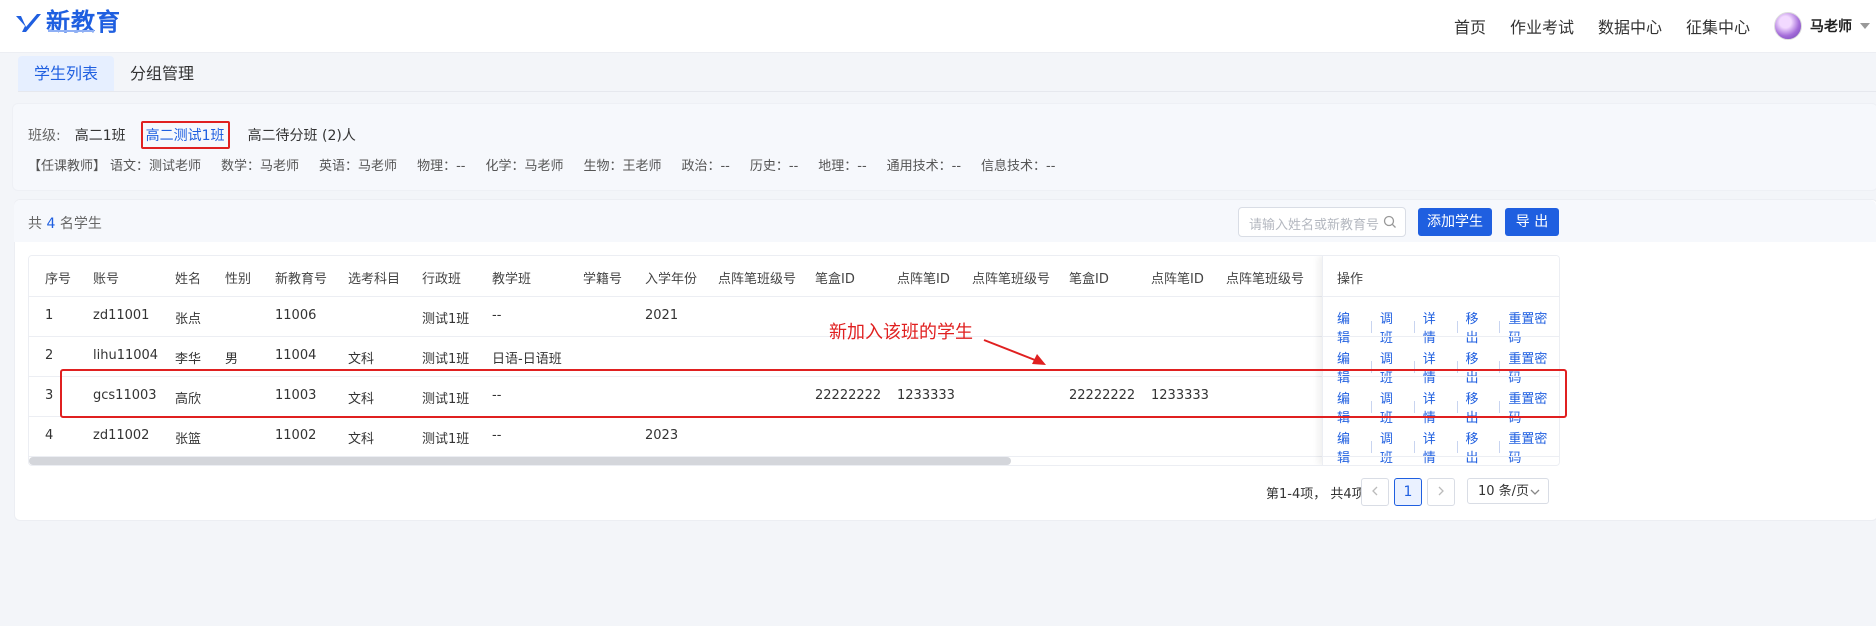  Describe the element at coordinates (1542, 26) in the screenshot. I see `nav-homework-exam: 作业考试` at that location.